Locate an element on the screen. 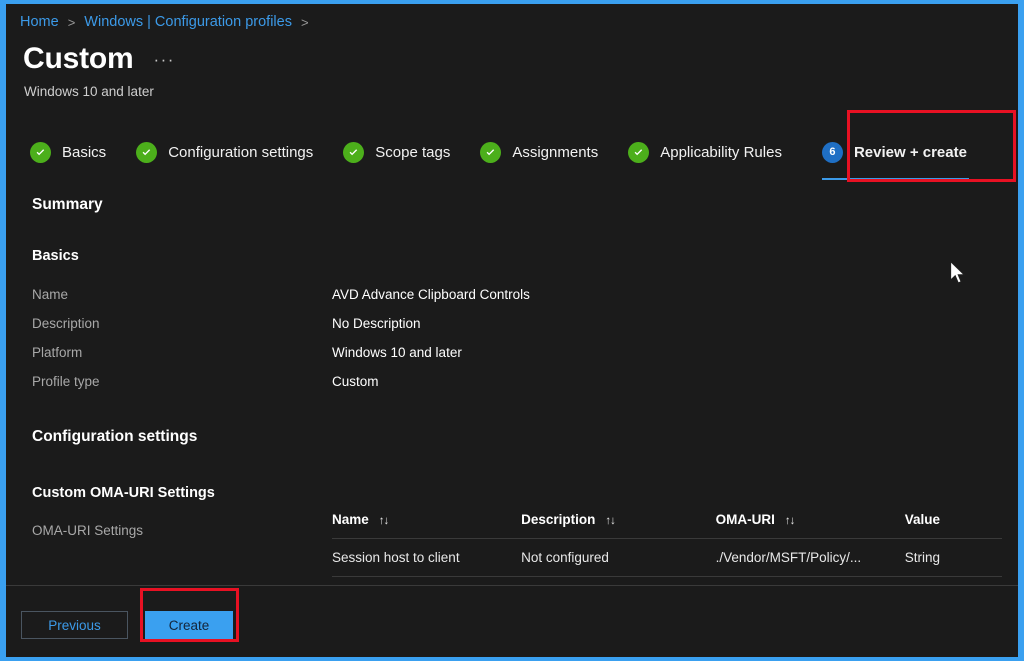 The height and width of the screenshot is (661, 1024). field-label: Platform is located at coordinates (57, 352).